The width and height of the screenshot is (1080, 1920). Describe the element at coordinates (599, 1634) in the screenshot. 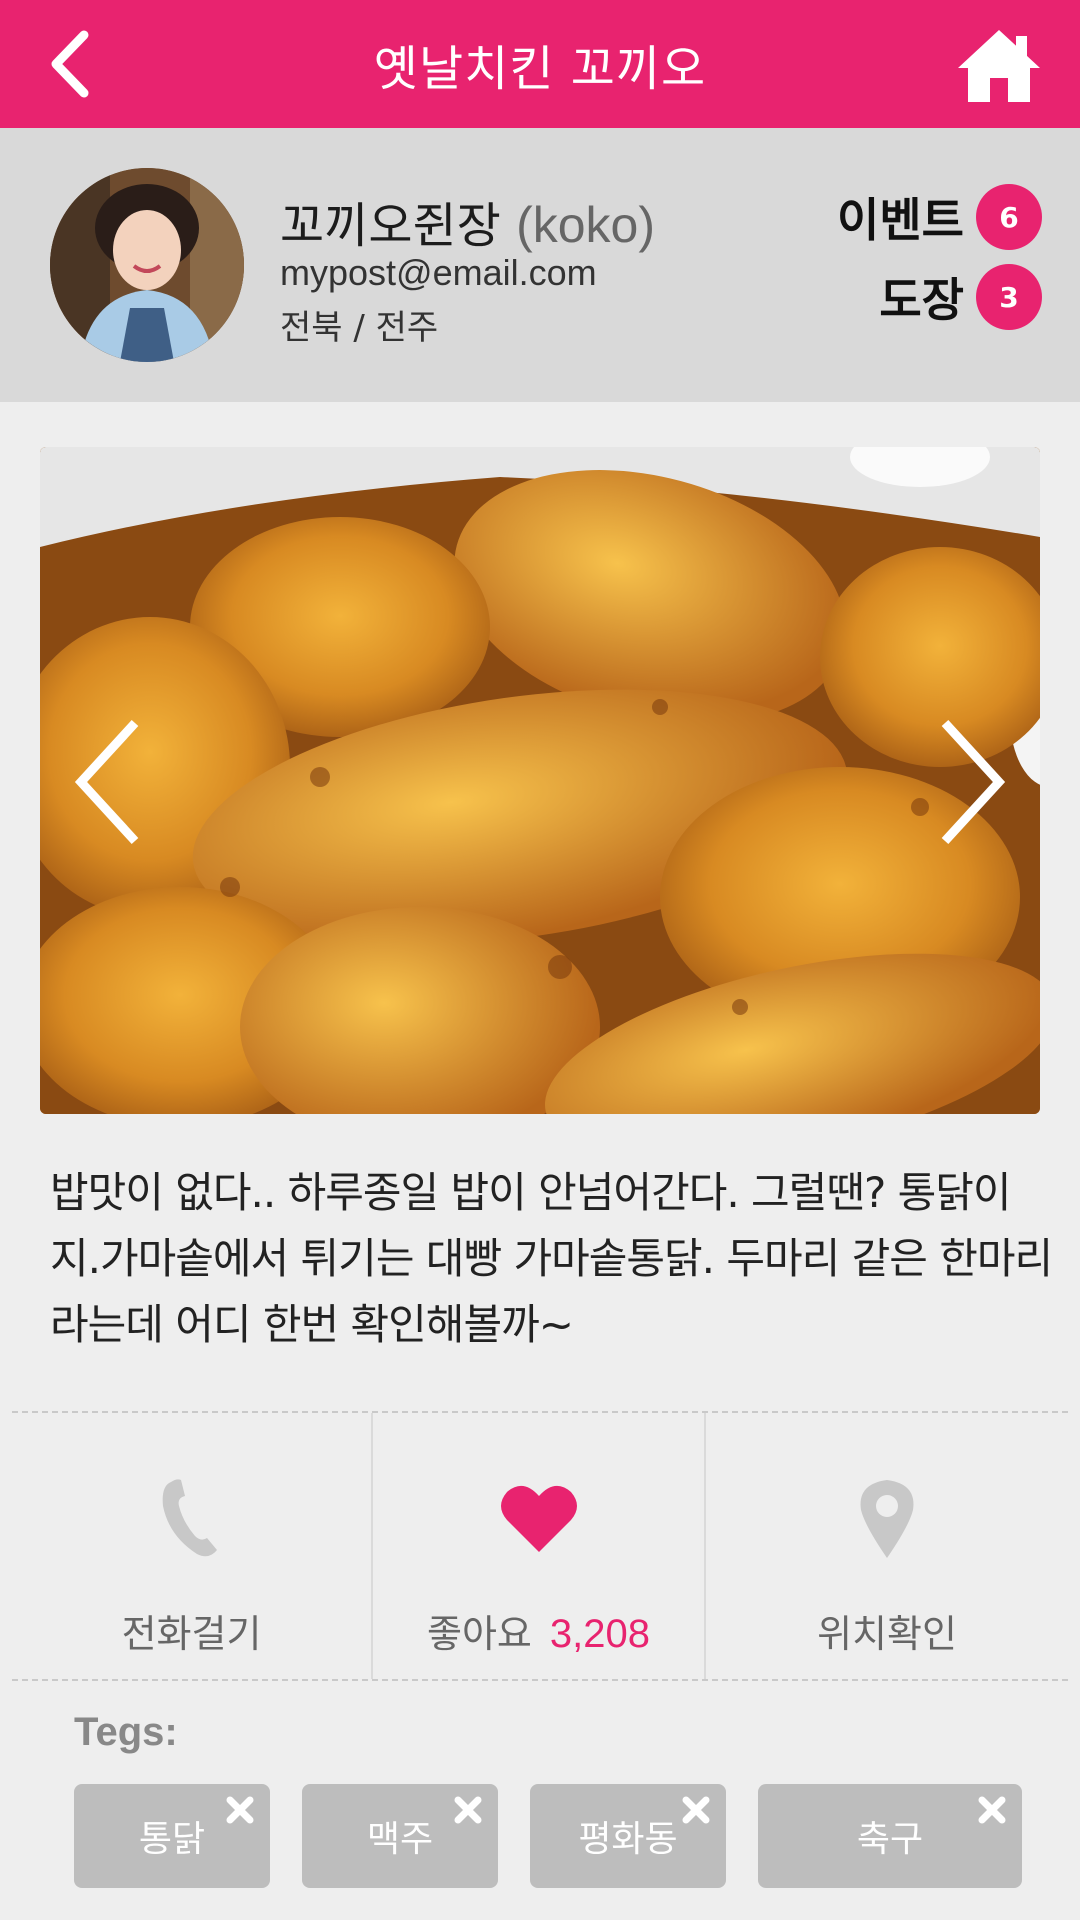

I see `like-count: 3,208` at that location.